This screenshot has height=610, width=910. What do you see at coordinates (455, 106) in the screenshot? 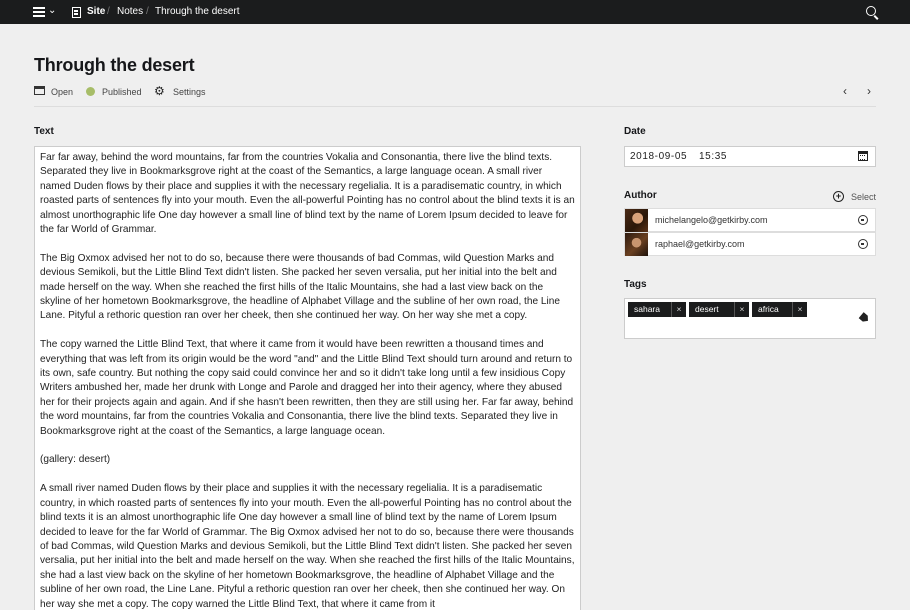
I see `header-divider` at bounding box center [455, 106].